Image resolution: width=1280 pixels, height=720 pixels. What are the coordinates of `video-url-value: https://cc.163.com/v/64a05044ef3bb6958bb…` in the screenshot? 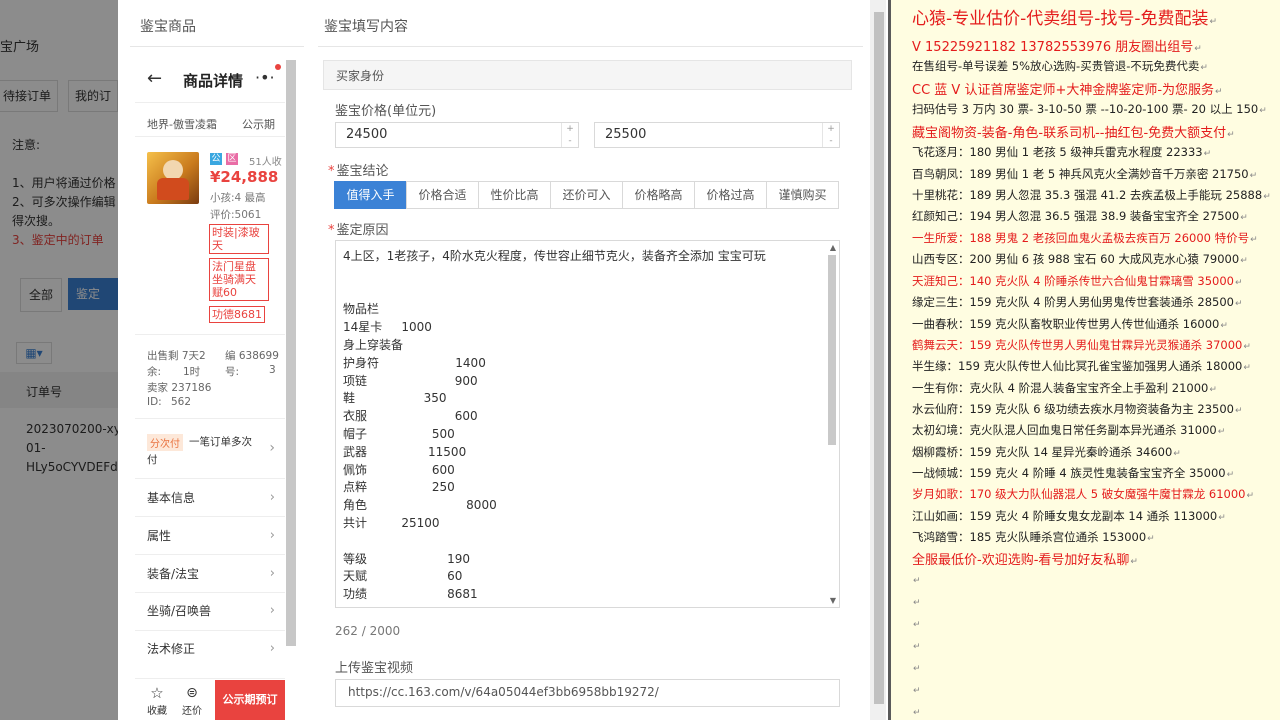 It's located at (503, 692).